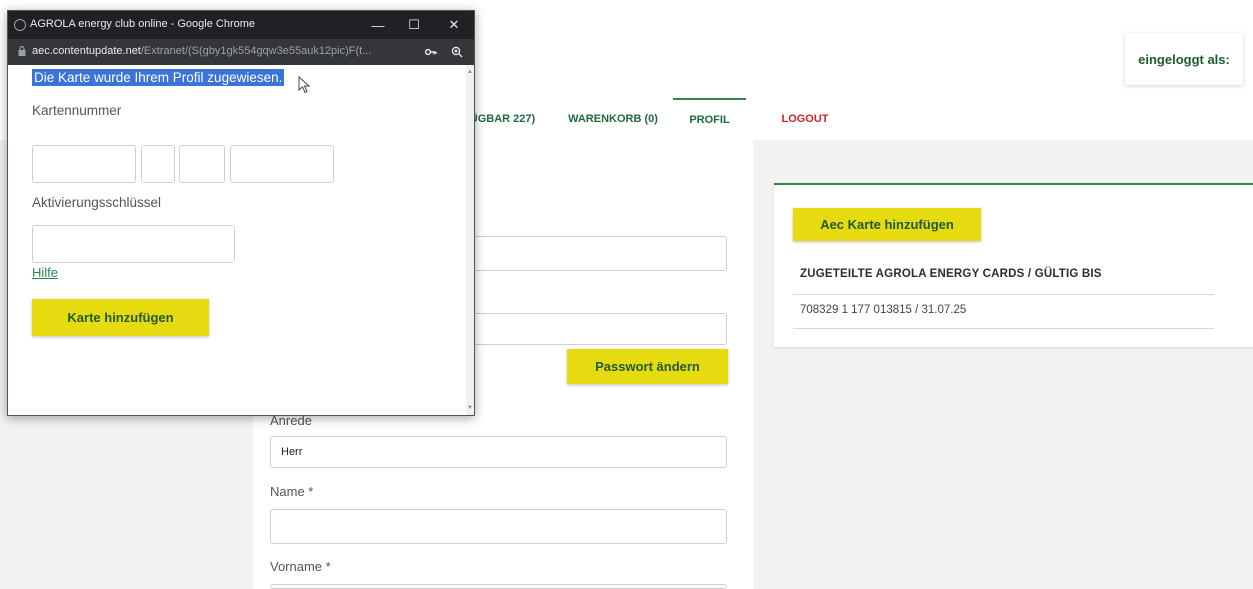 The width and height of the screenshot is (1253, 589). Describe the element at coordinates (292, 491) in the screenshot. I see `name-label: Name *` at that location.